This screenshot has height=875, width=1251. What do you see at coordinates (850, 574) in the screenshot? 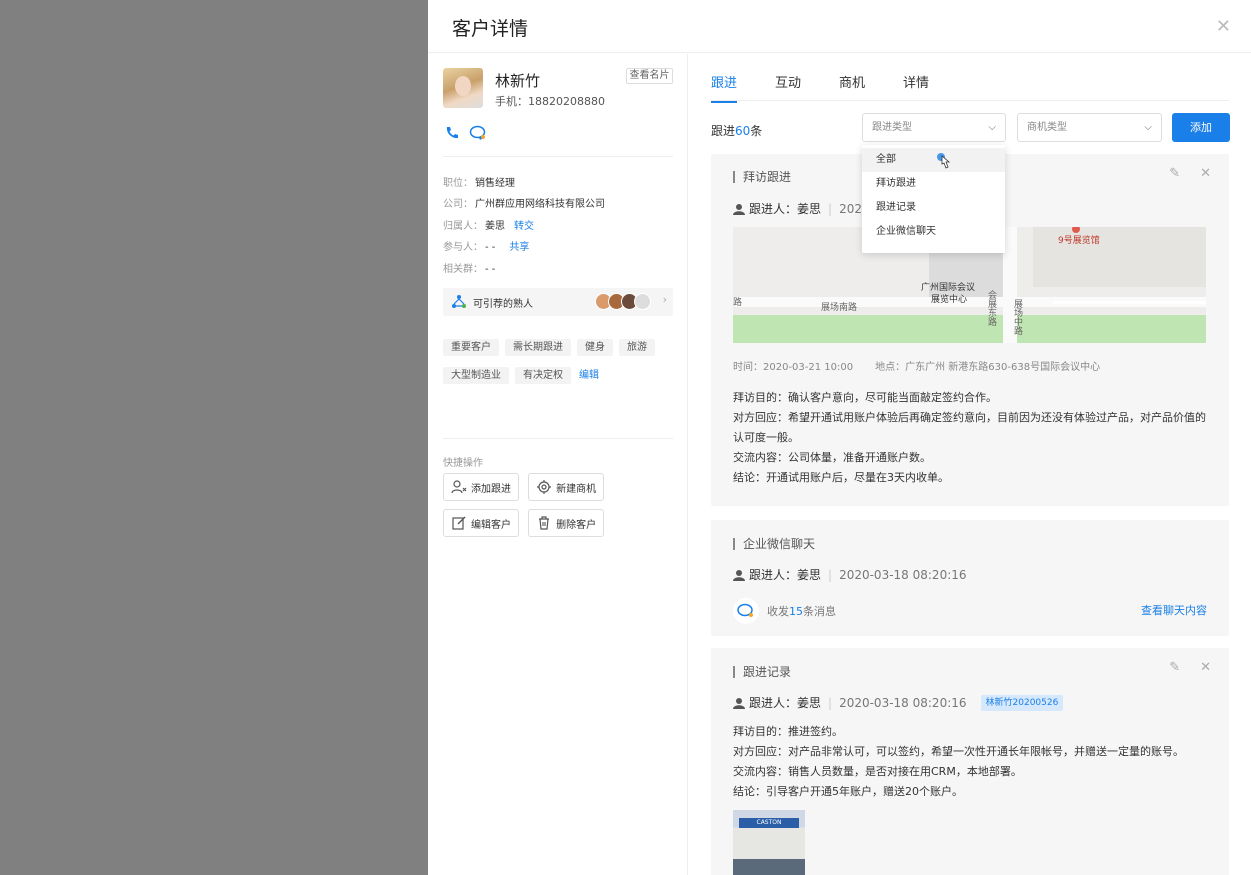
I see `record-follower: 跟进人：姜思 | 2020-03-18 08:20:16` at bounding box center [850, 574].